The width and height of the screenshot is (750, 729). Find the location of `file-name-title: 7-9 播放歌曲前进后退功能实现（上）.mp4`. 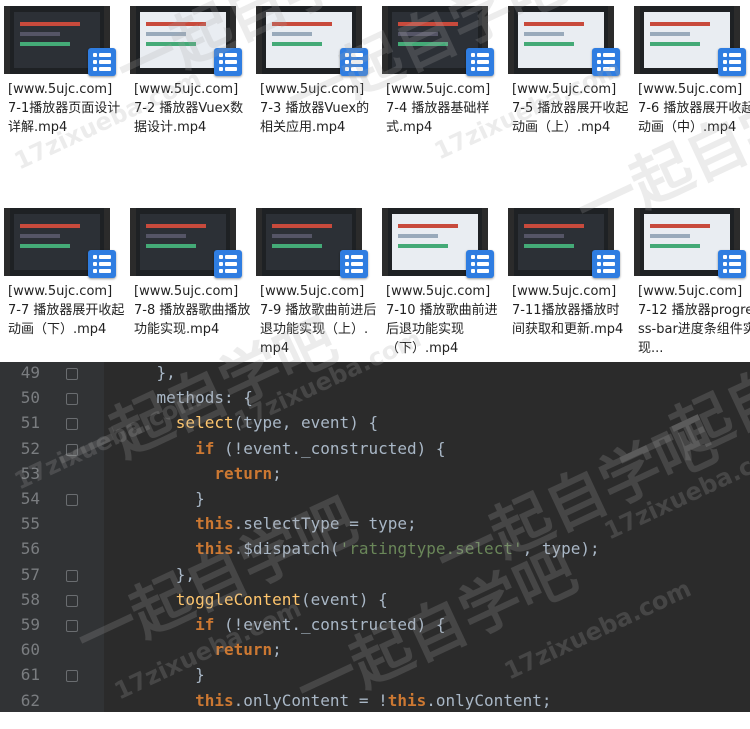

file-name-title: 7-9 播放歌曲前进后退功能实现（上）.mp4 is located at coordinates (318, 329).